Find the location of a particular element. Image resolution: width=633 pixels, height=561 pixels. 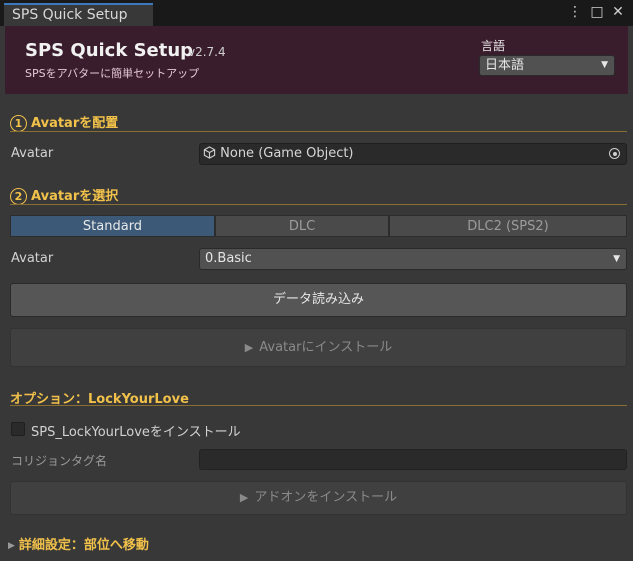

lockyourlove-checkbox-label: SPS_LockYourLoveをインストール is located at coordinates (136, 432).